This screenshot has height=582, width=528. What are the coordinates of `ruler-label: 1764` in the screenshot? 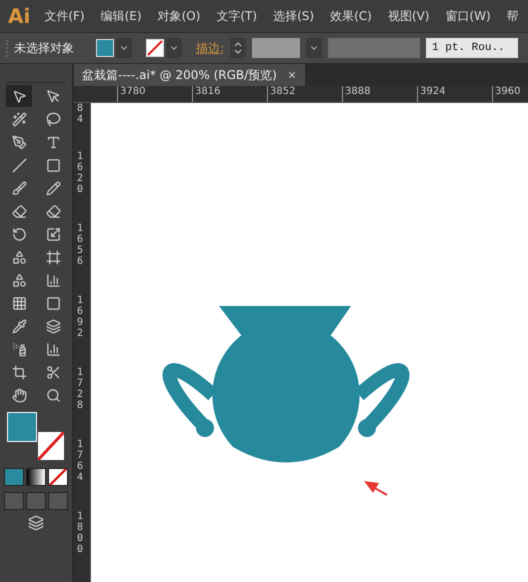 It's located at (80, 462).